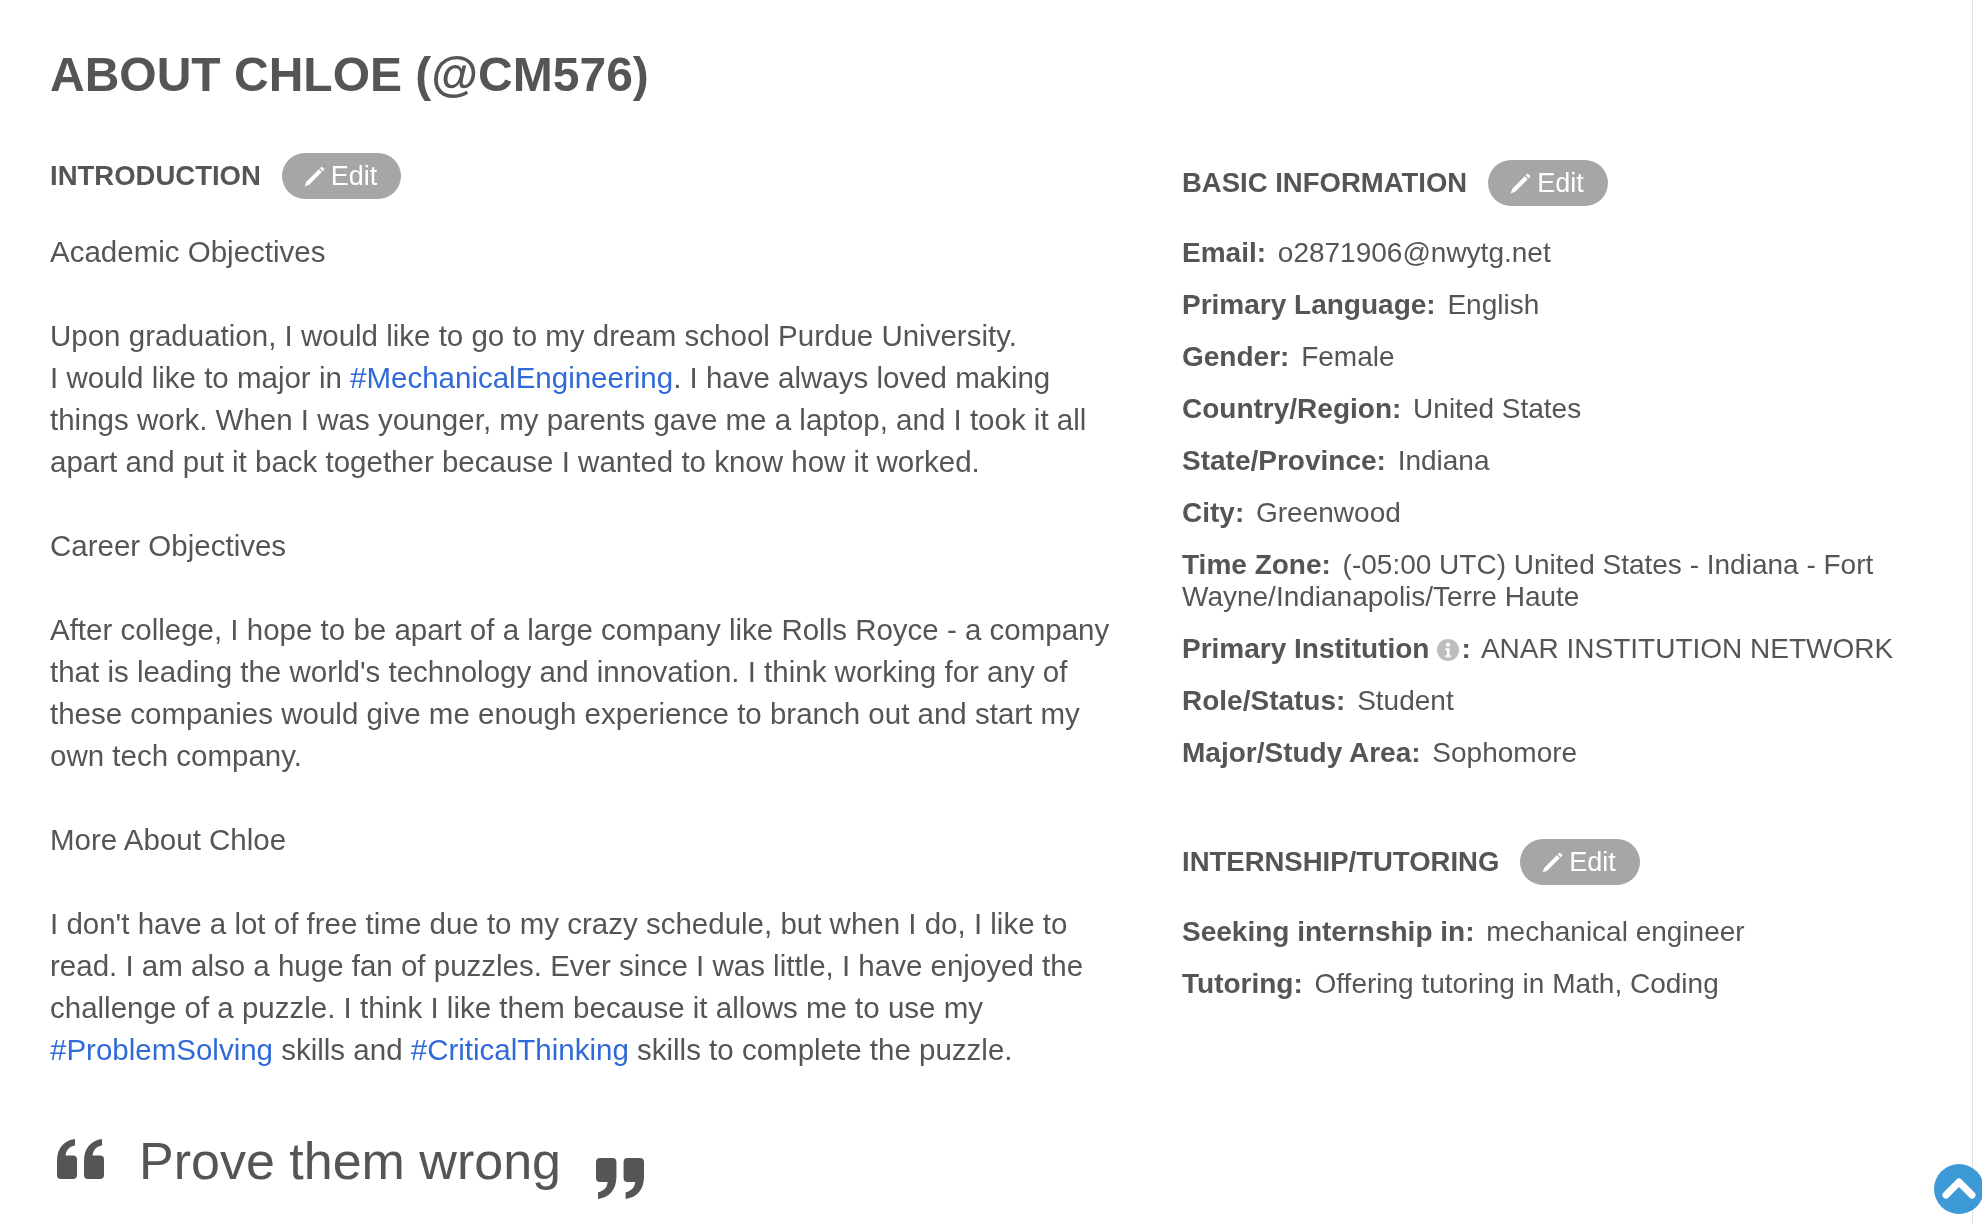 The image size is (1982, 1224). What do you see at coordinates (169, 840) in the screenshot?
I see `subheading: More About Chloe` at bounding box center [169, 840].